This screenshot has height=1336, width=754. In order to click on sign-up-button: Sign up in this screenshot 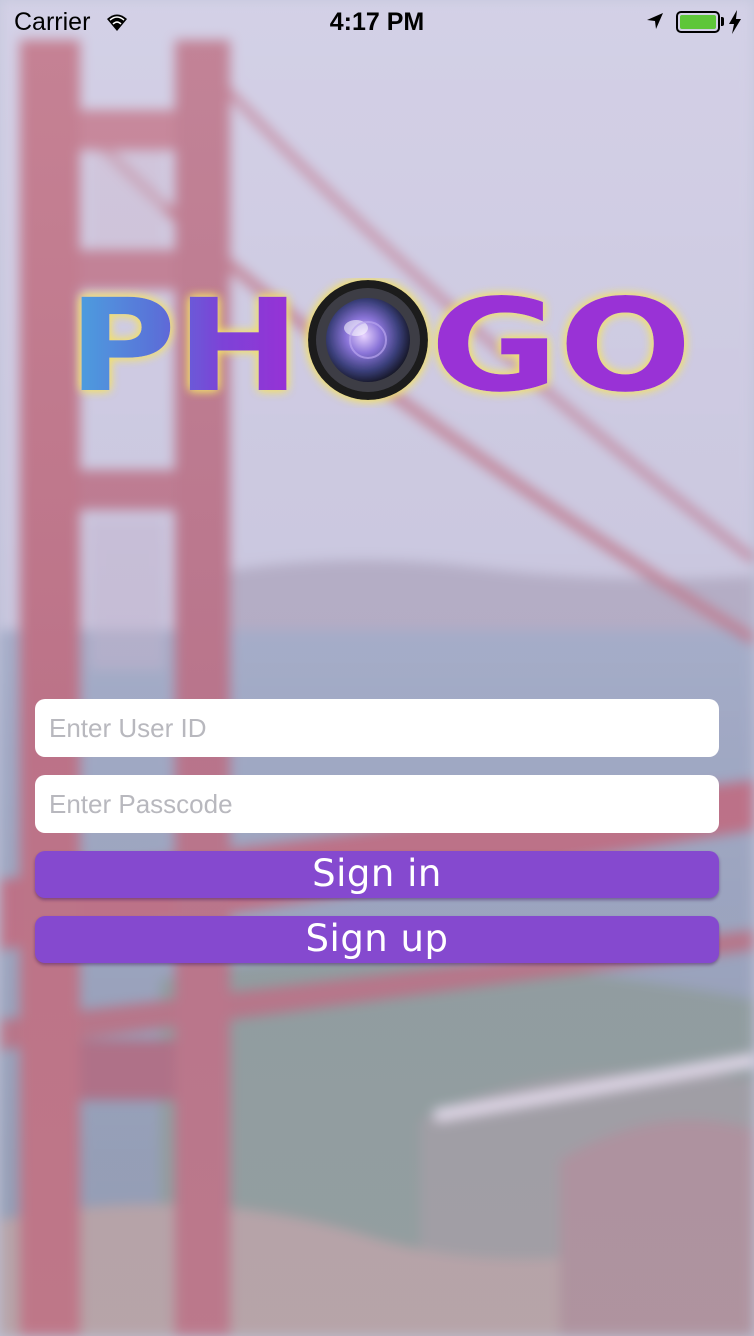, I will do `click(377, 939)`.